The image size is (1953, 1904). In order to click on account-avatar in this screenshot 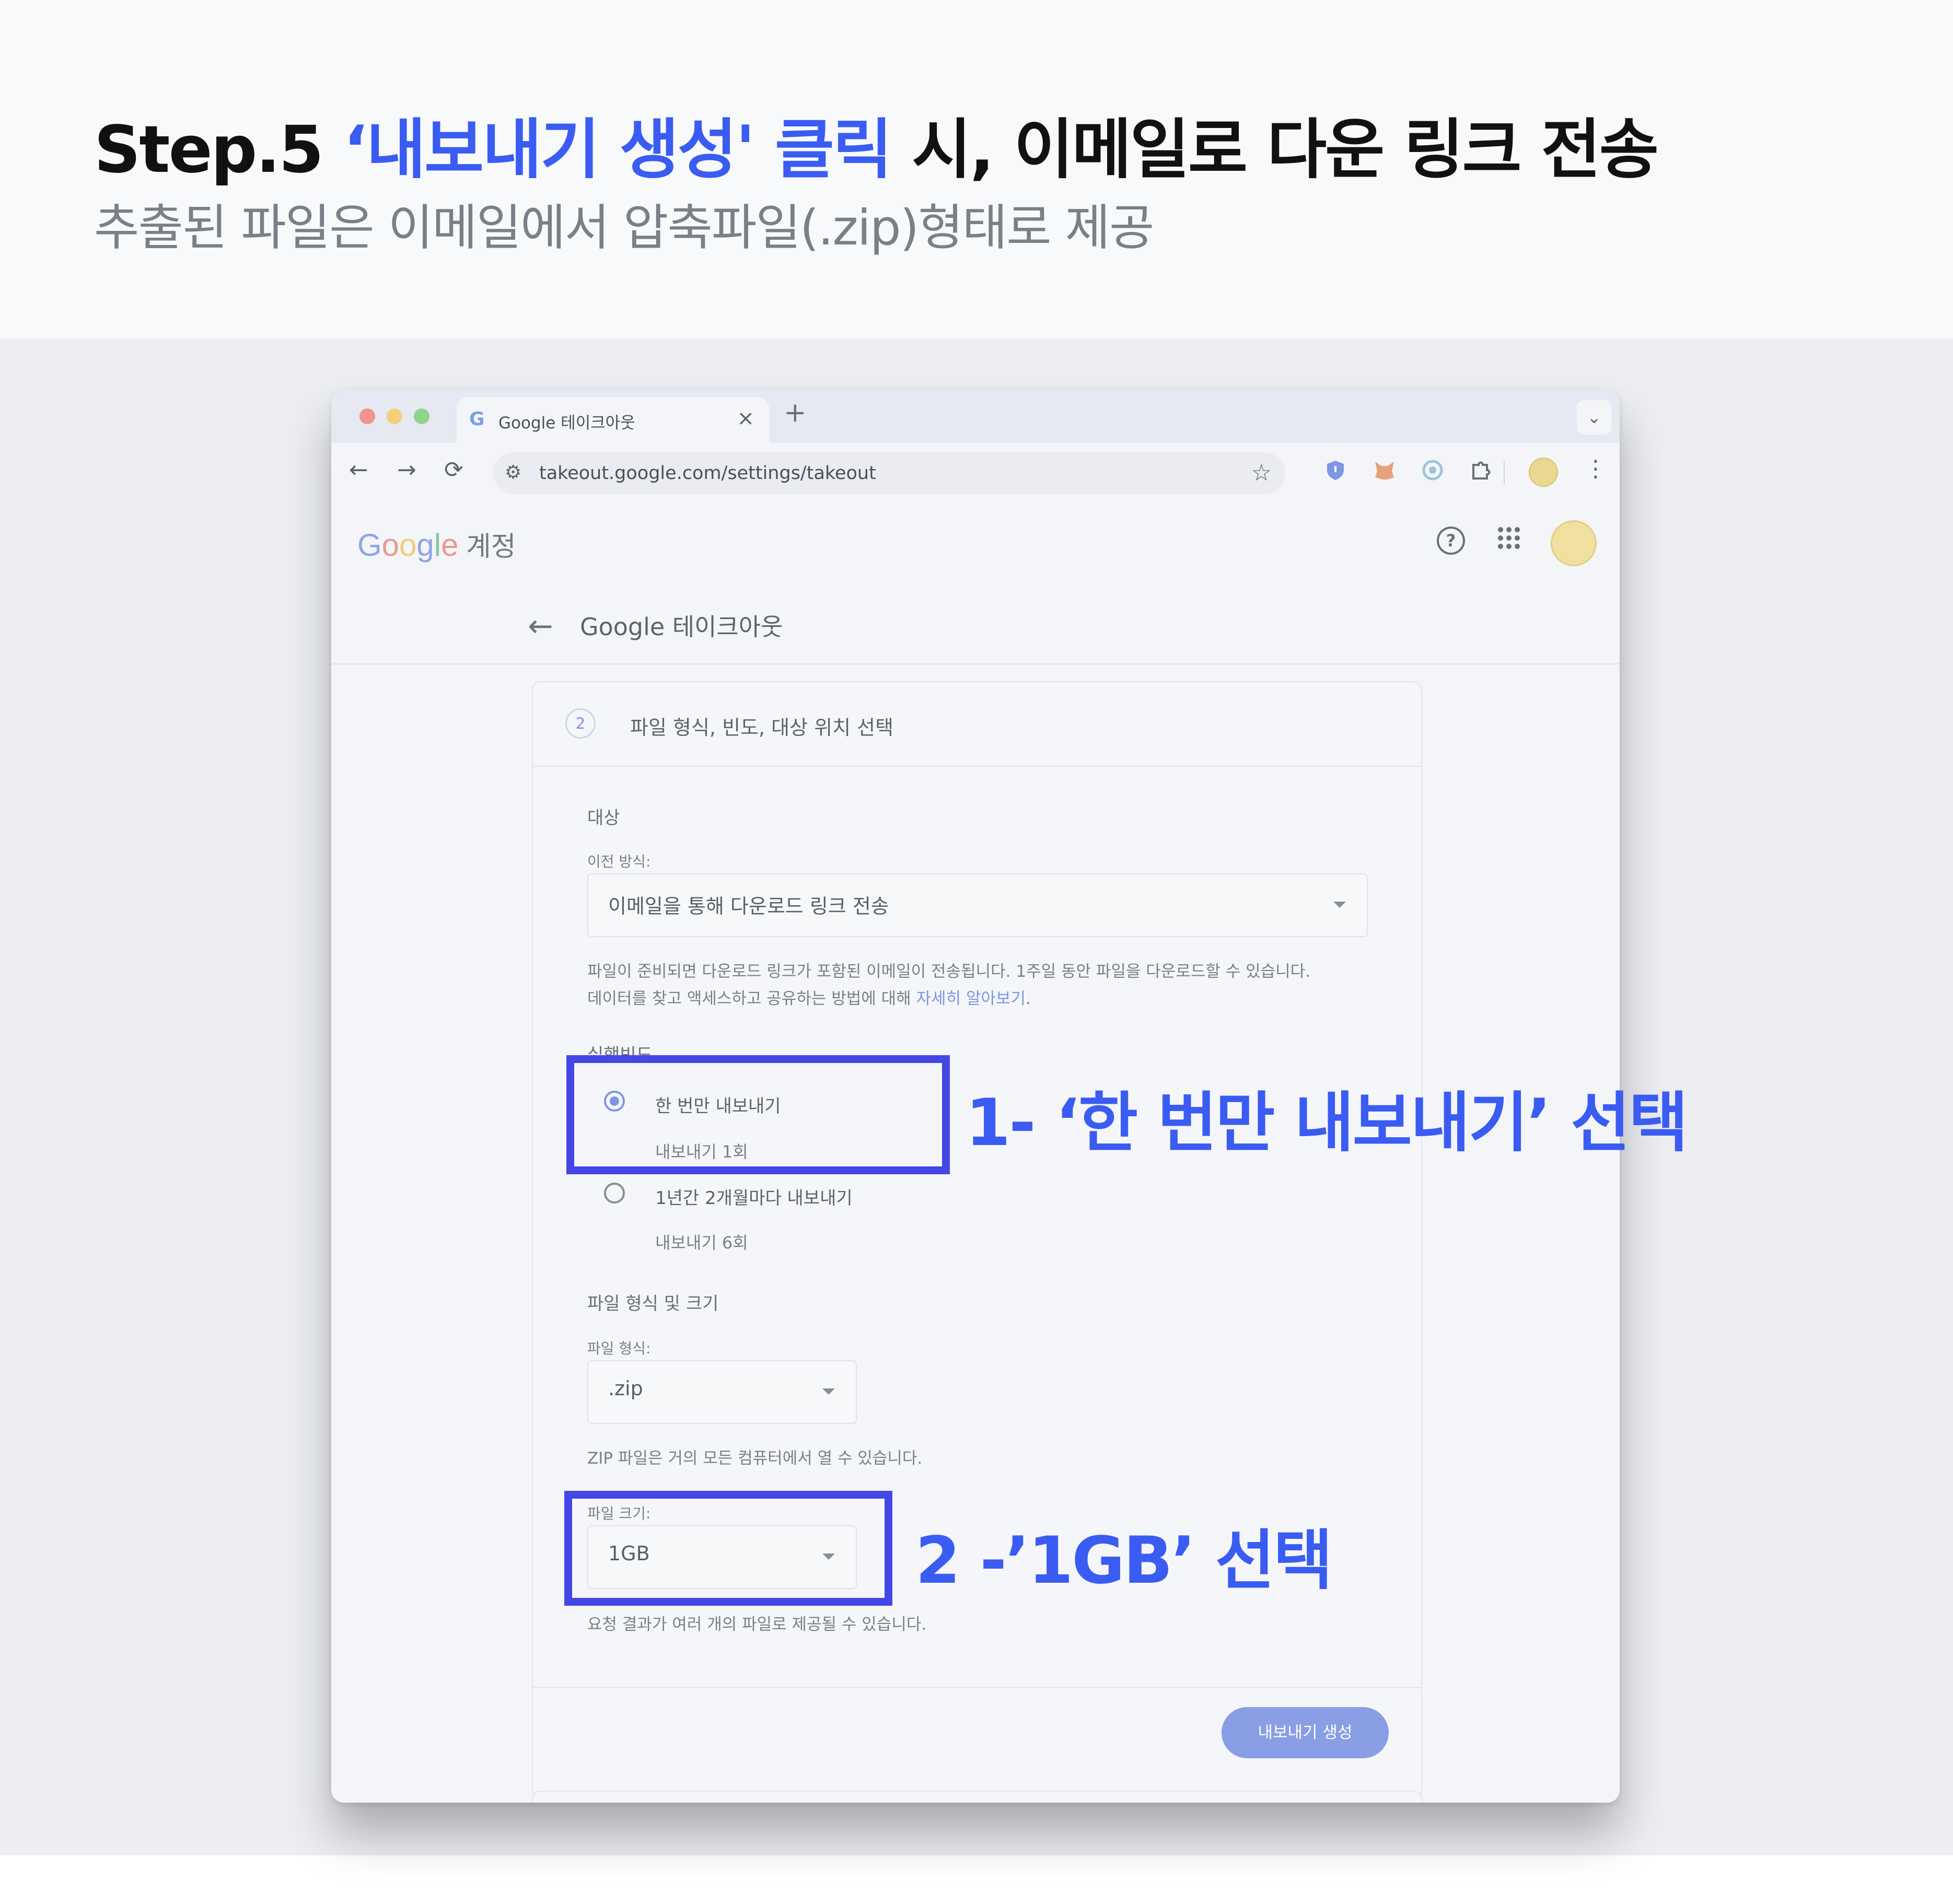, I will do `click(1574, 543)`.